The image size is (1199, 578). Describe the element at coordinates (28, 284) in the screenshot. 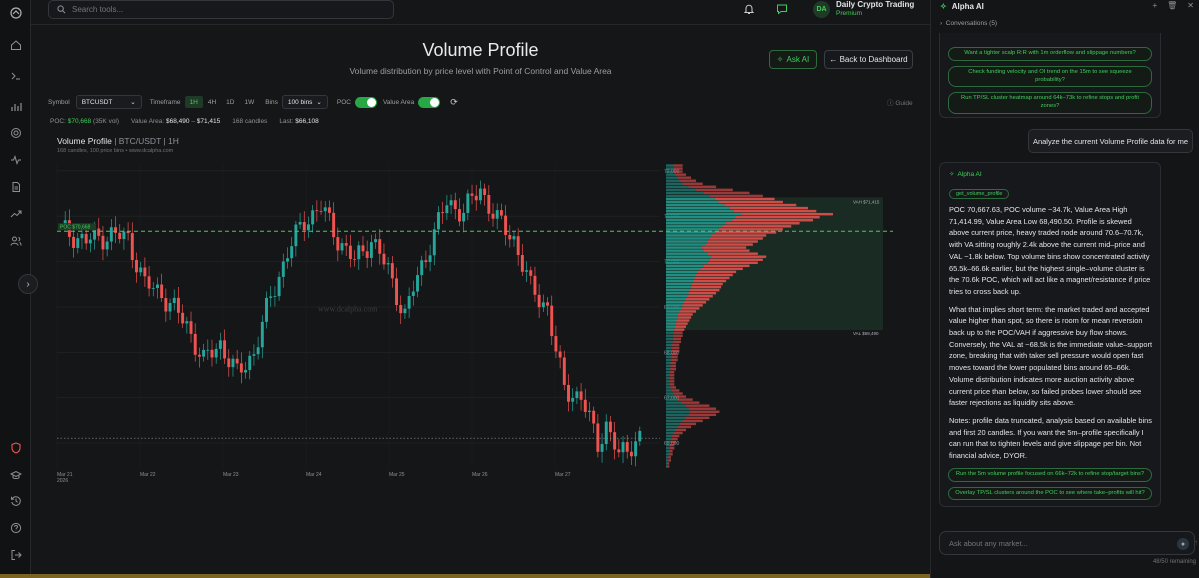

I see `sidebar-expand-button: ›` at that location.